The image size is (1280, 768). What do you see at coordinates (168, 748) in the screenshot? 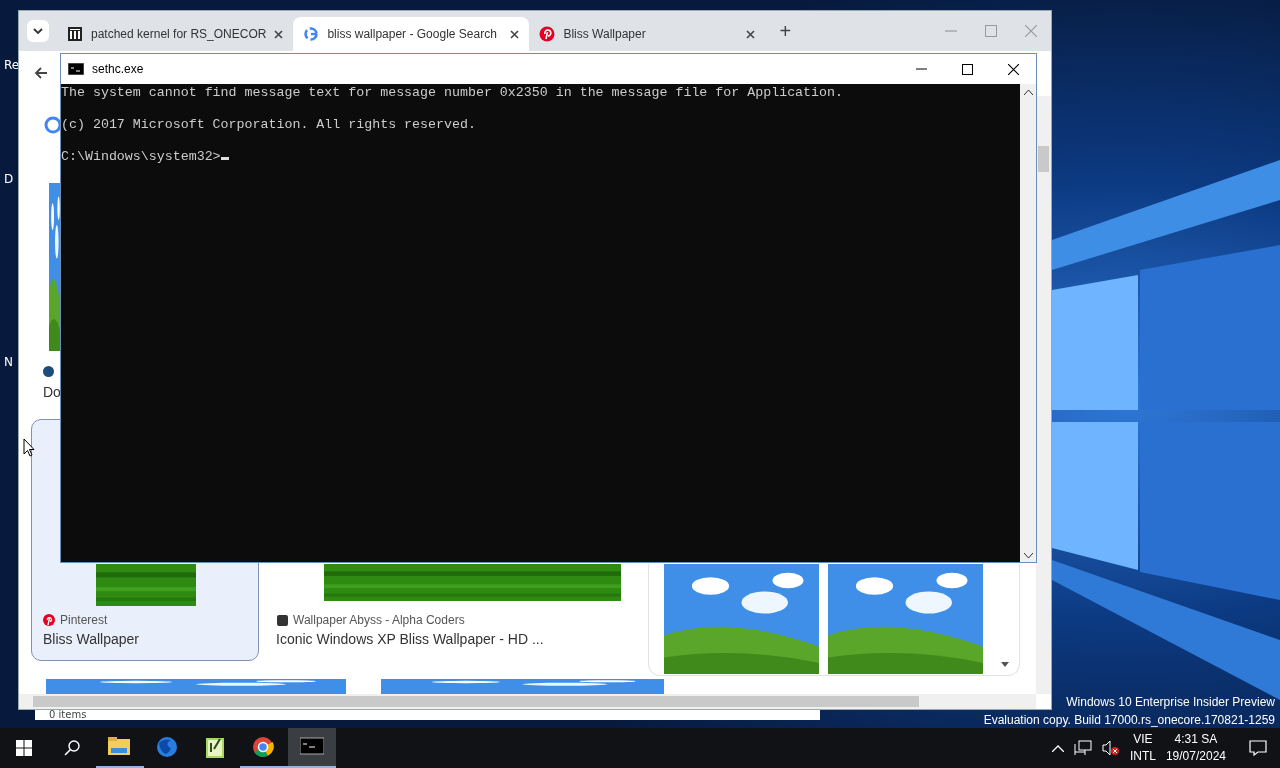
I see `fox-browser-icon` at bounding box center [168, 748].